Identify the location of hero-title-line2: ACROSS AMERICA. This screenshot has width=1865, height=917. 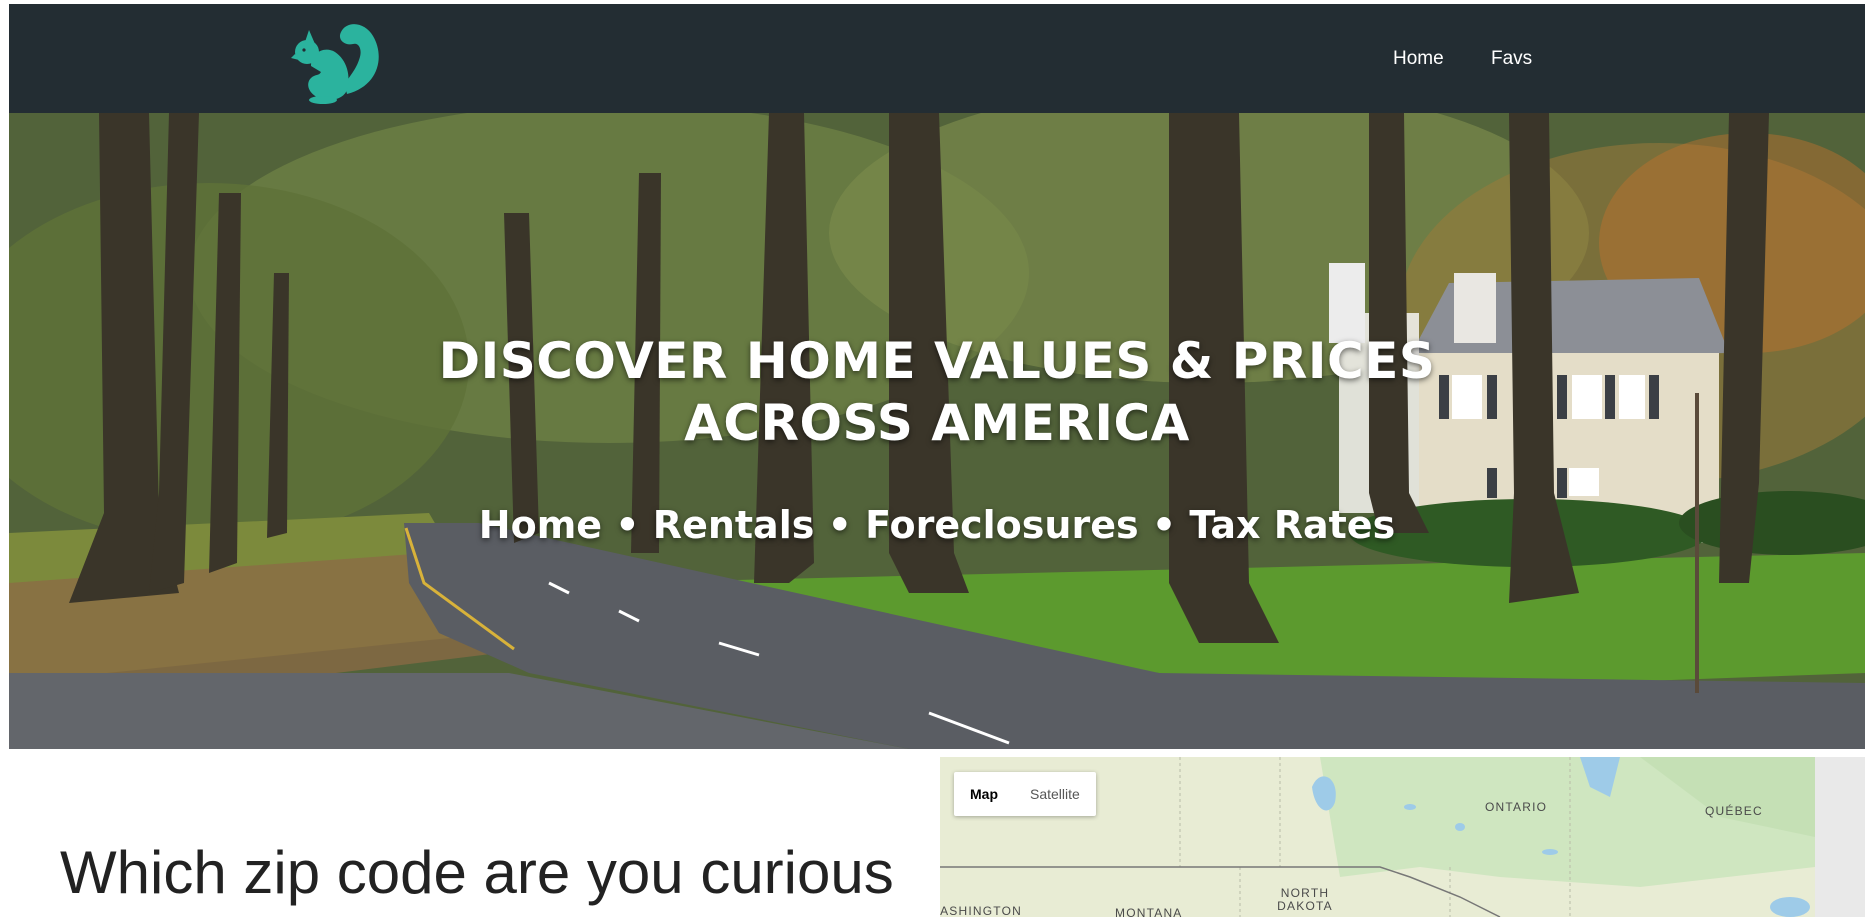
(937, 423).